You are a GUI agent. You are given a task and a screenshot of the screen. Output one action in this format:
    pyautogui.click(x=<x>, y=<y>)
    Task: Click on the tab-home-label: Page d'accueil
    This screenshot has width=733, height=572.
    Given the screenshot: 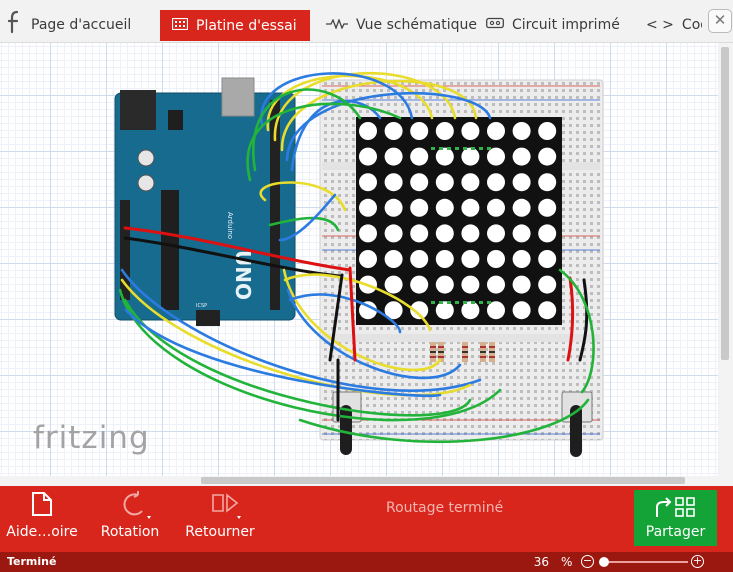 What is the action you would take?
    pyautogui.click(x=81, y=25)
    